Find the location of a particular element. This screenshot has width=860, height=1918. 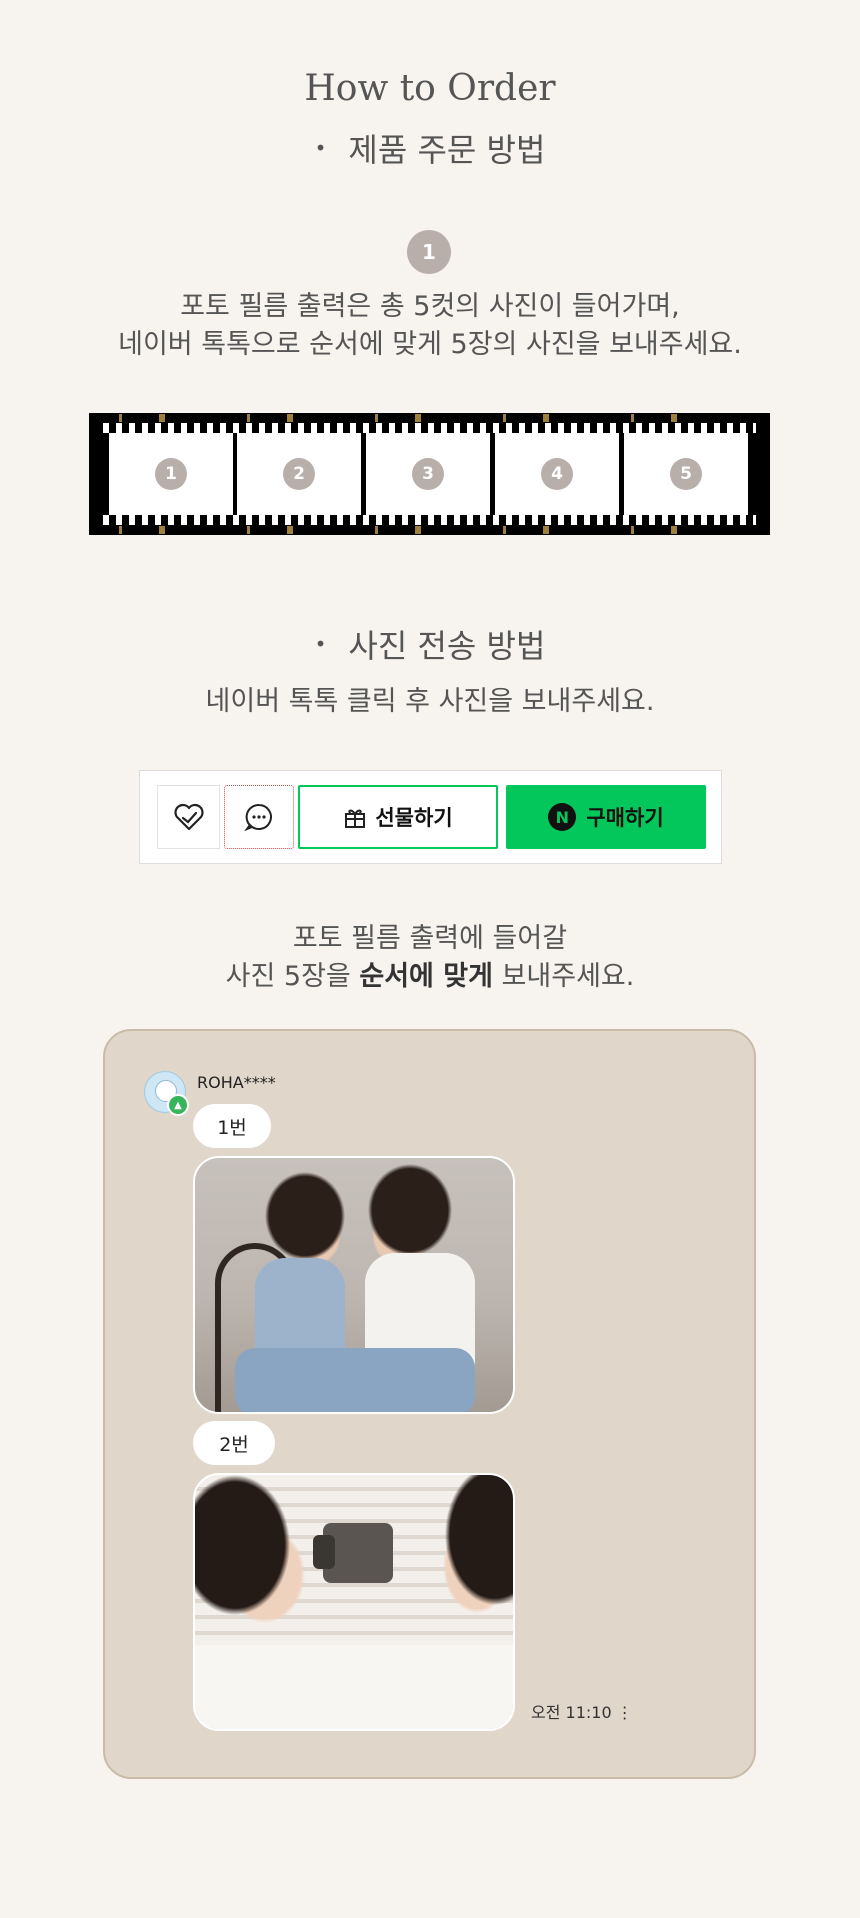

step-number-badge: 1 is located at coordinates (429, 252).